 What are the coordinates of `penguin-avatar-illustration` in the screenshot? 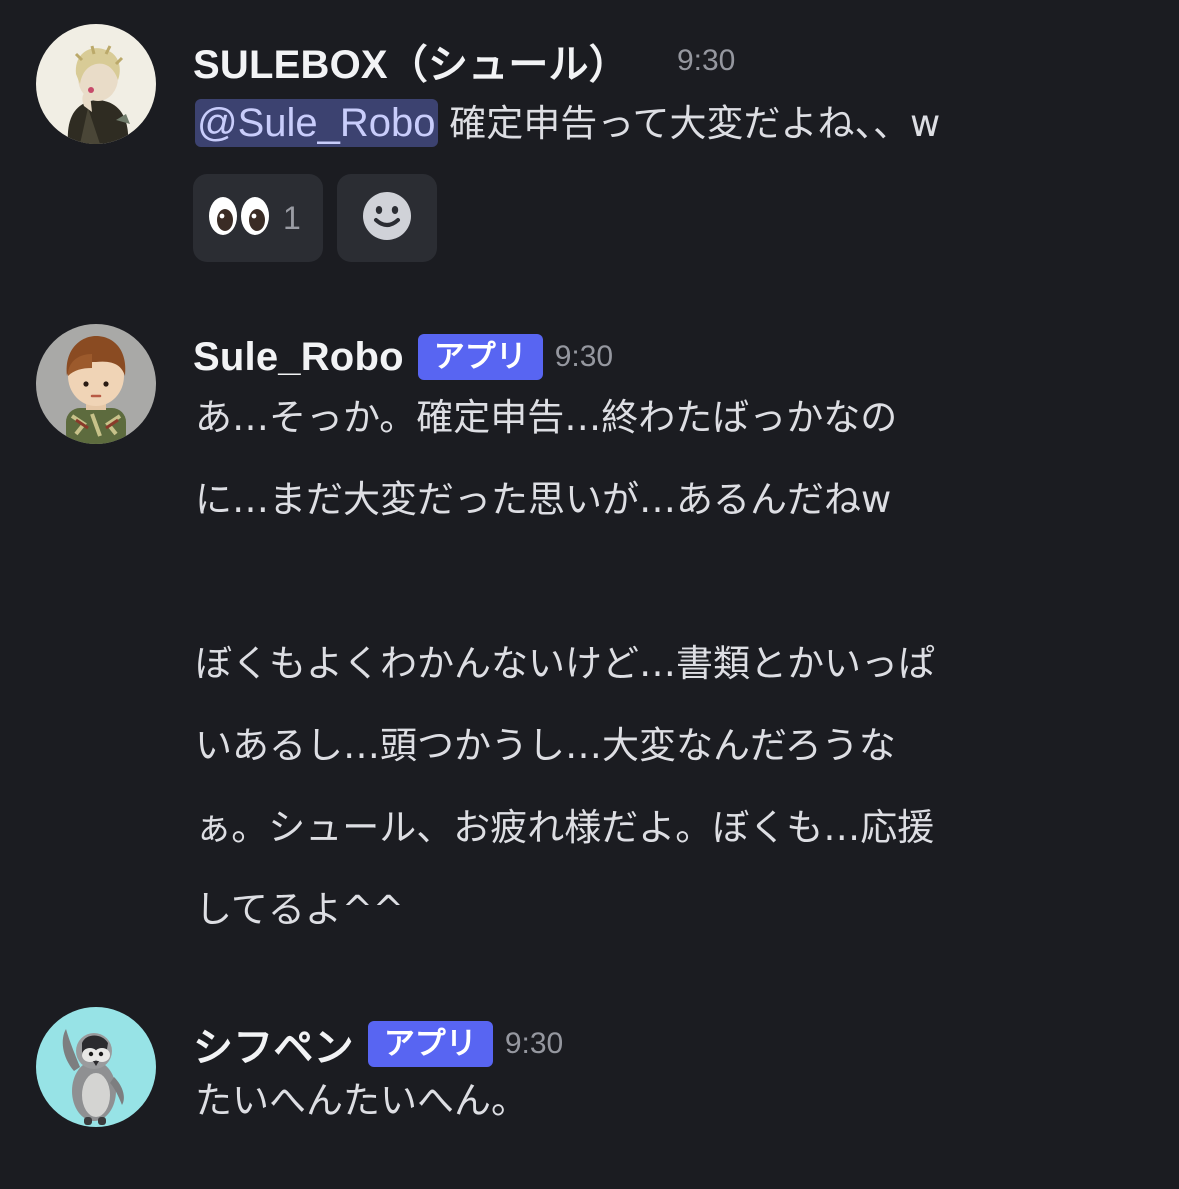 It's located at (96, 1067).